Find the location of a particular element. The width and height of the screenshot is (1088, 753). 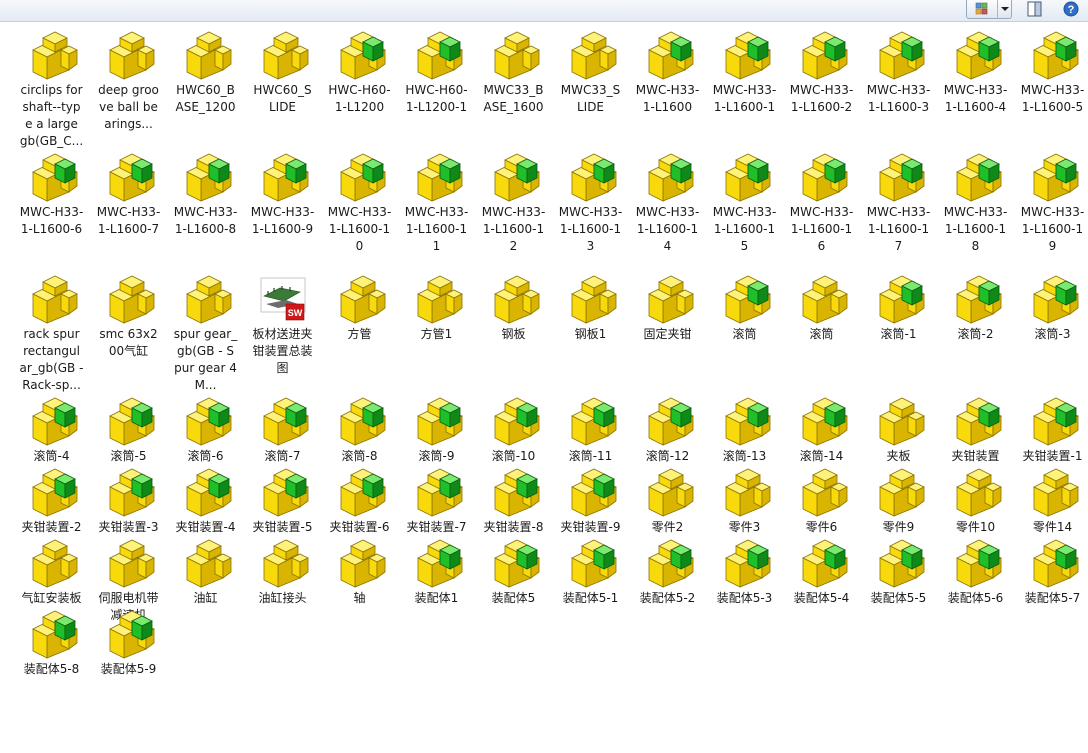

file-item: 滚筒-5 is located at coordinates (128, 431).